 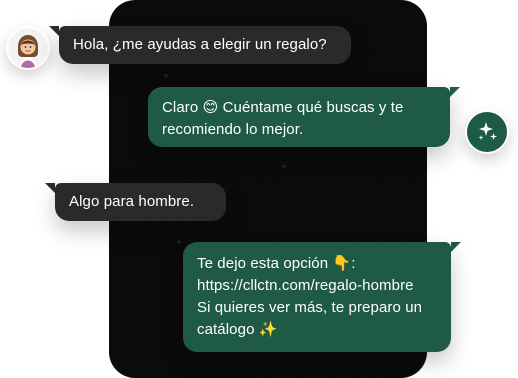 I want to click on message-text-line: Algo para hombre., so click(x=132, y=201).